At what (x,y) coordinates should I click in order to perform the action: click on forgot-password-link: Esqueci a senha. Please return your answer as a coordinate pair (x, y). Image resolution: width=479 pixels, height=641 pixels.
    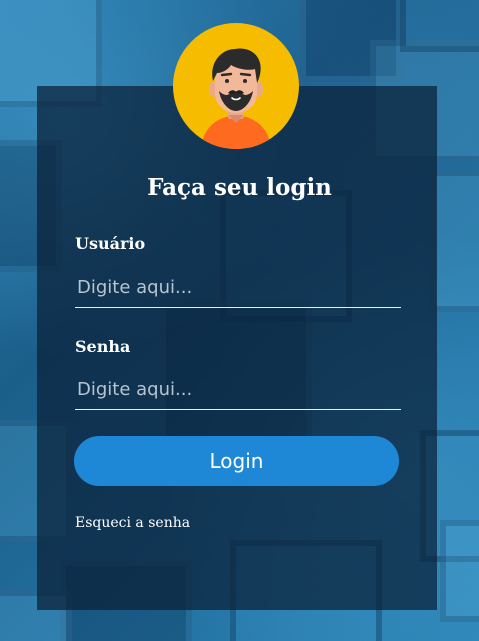
    Looking at the image, I should click on (132, 523).